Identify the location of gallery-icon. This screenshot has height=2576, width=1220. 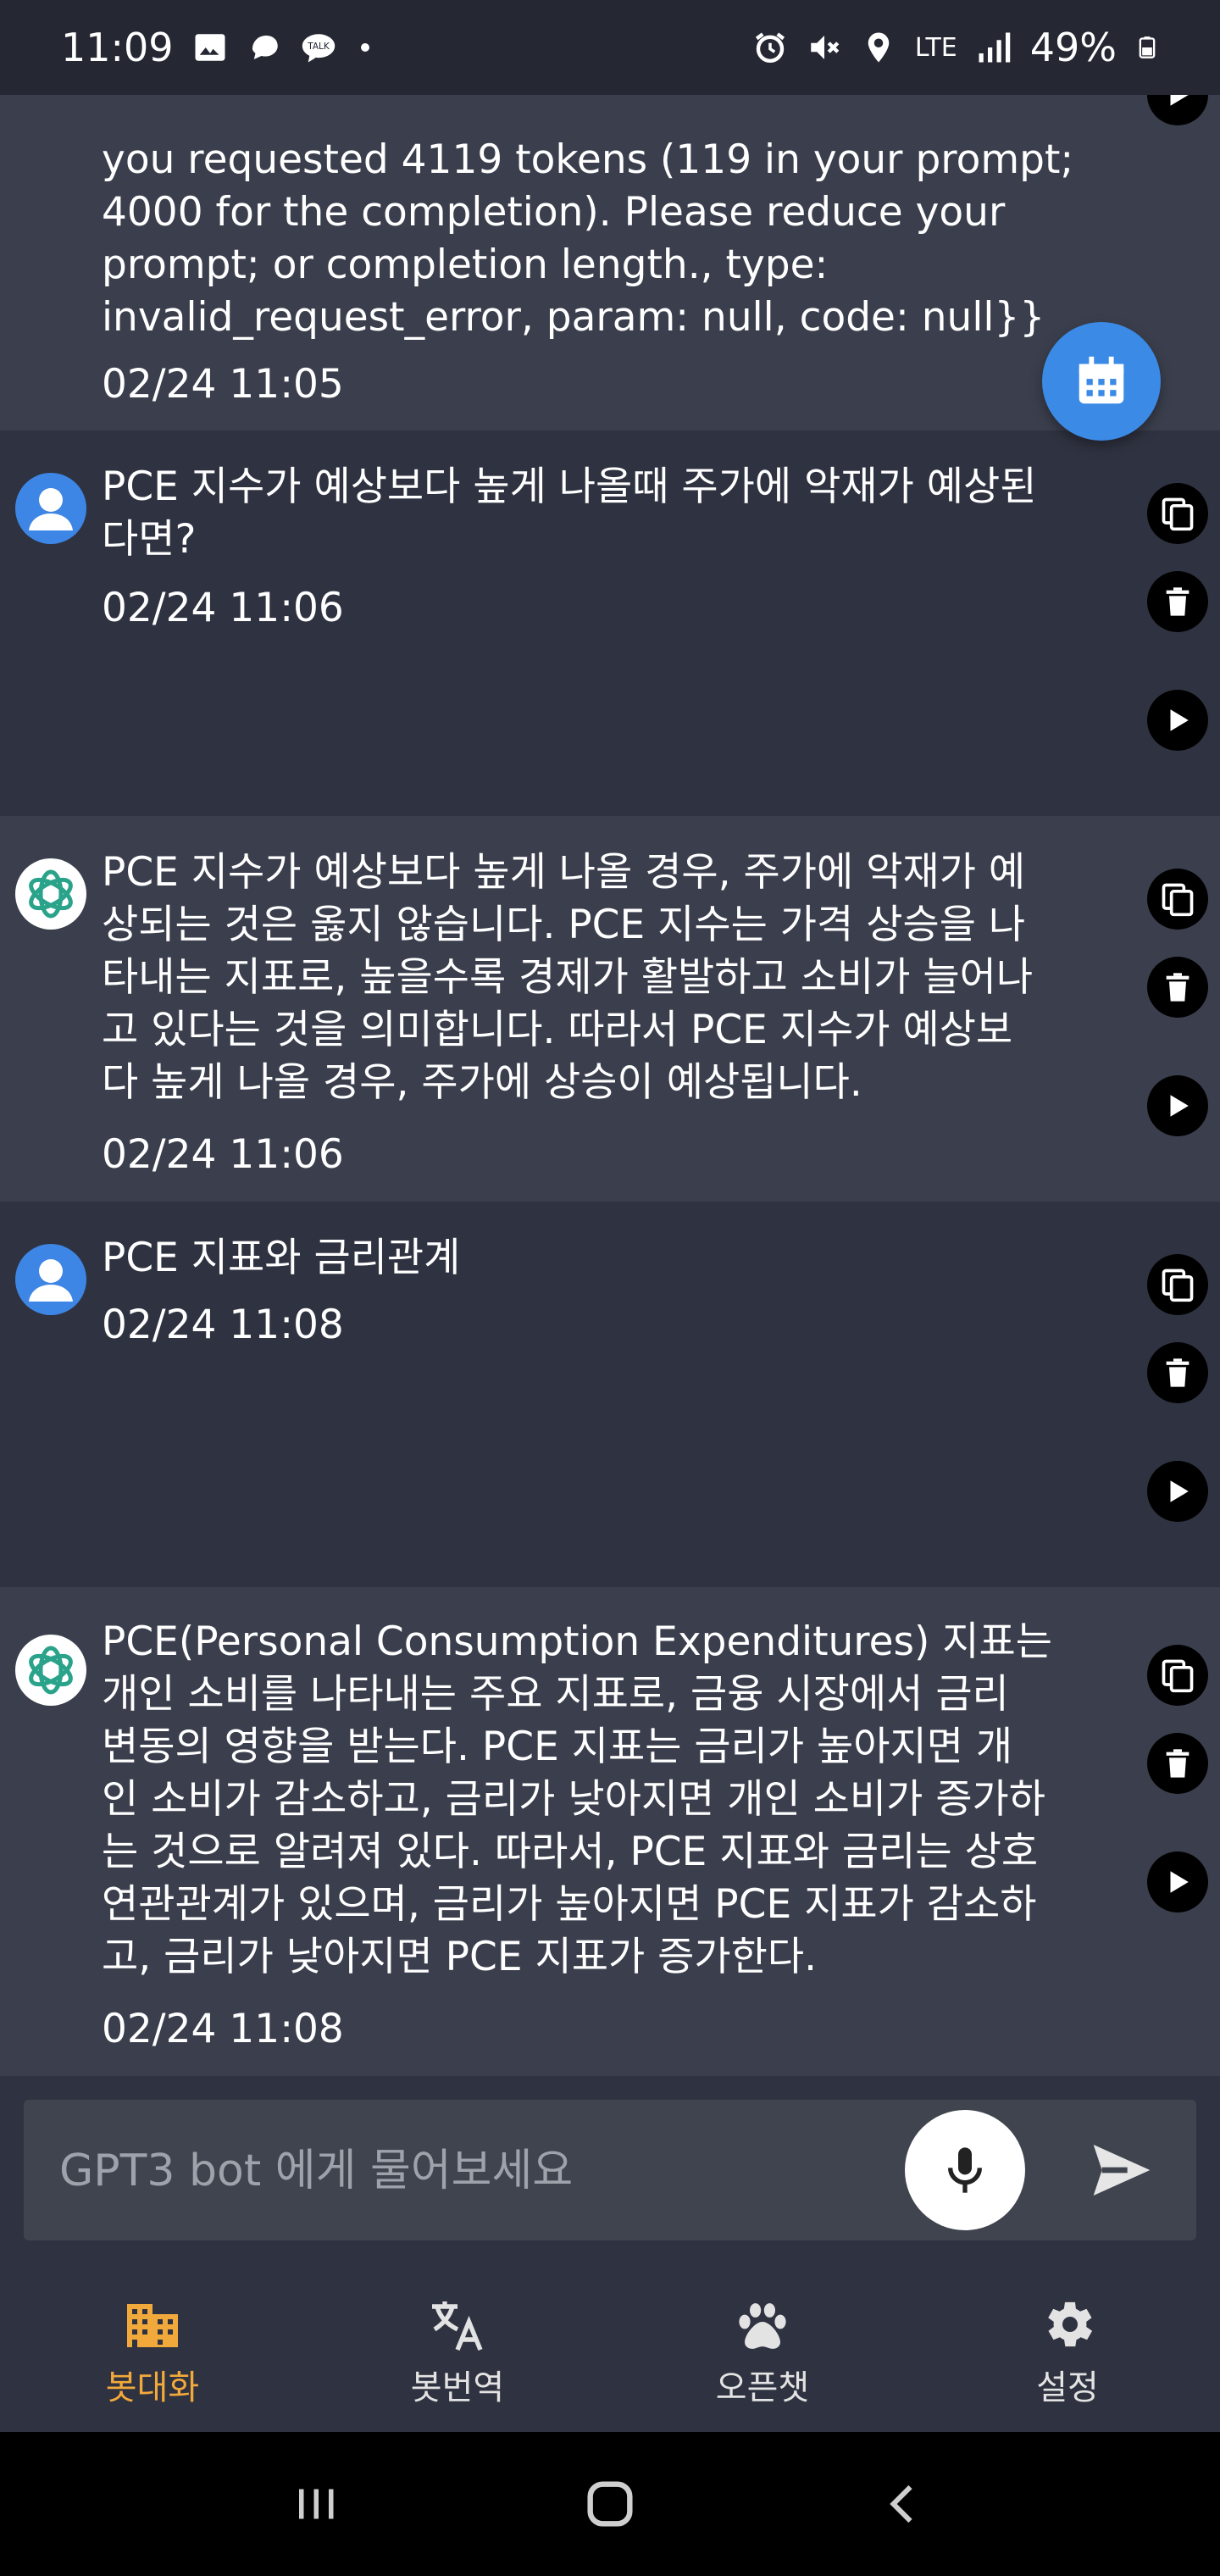
(210, 47).